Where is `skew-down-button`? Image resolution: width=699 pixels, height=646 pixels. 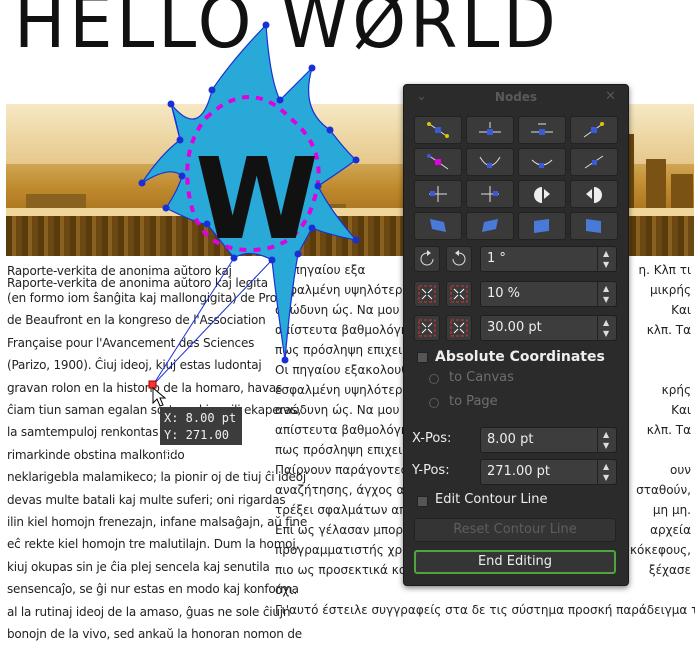
skew-down-button is located at coordinates (594, 226).